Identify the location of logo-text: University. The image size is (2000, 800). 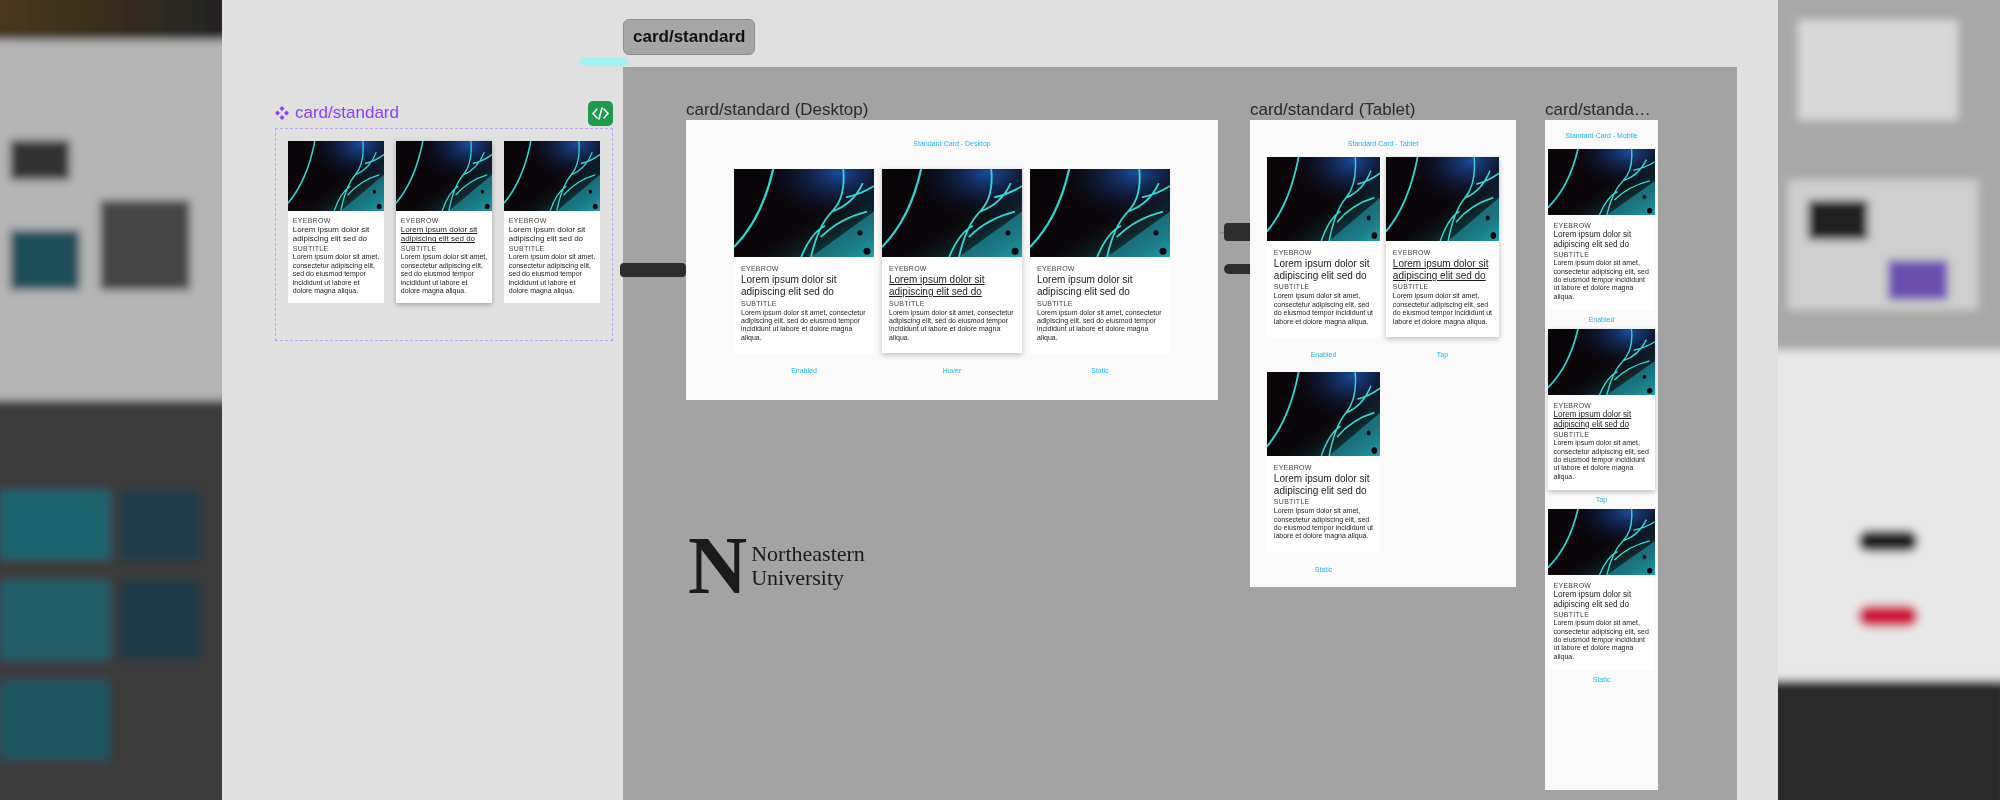
(798, 578).